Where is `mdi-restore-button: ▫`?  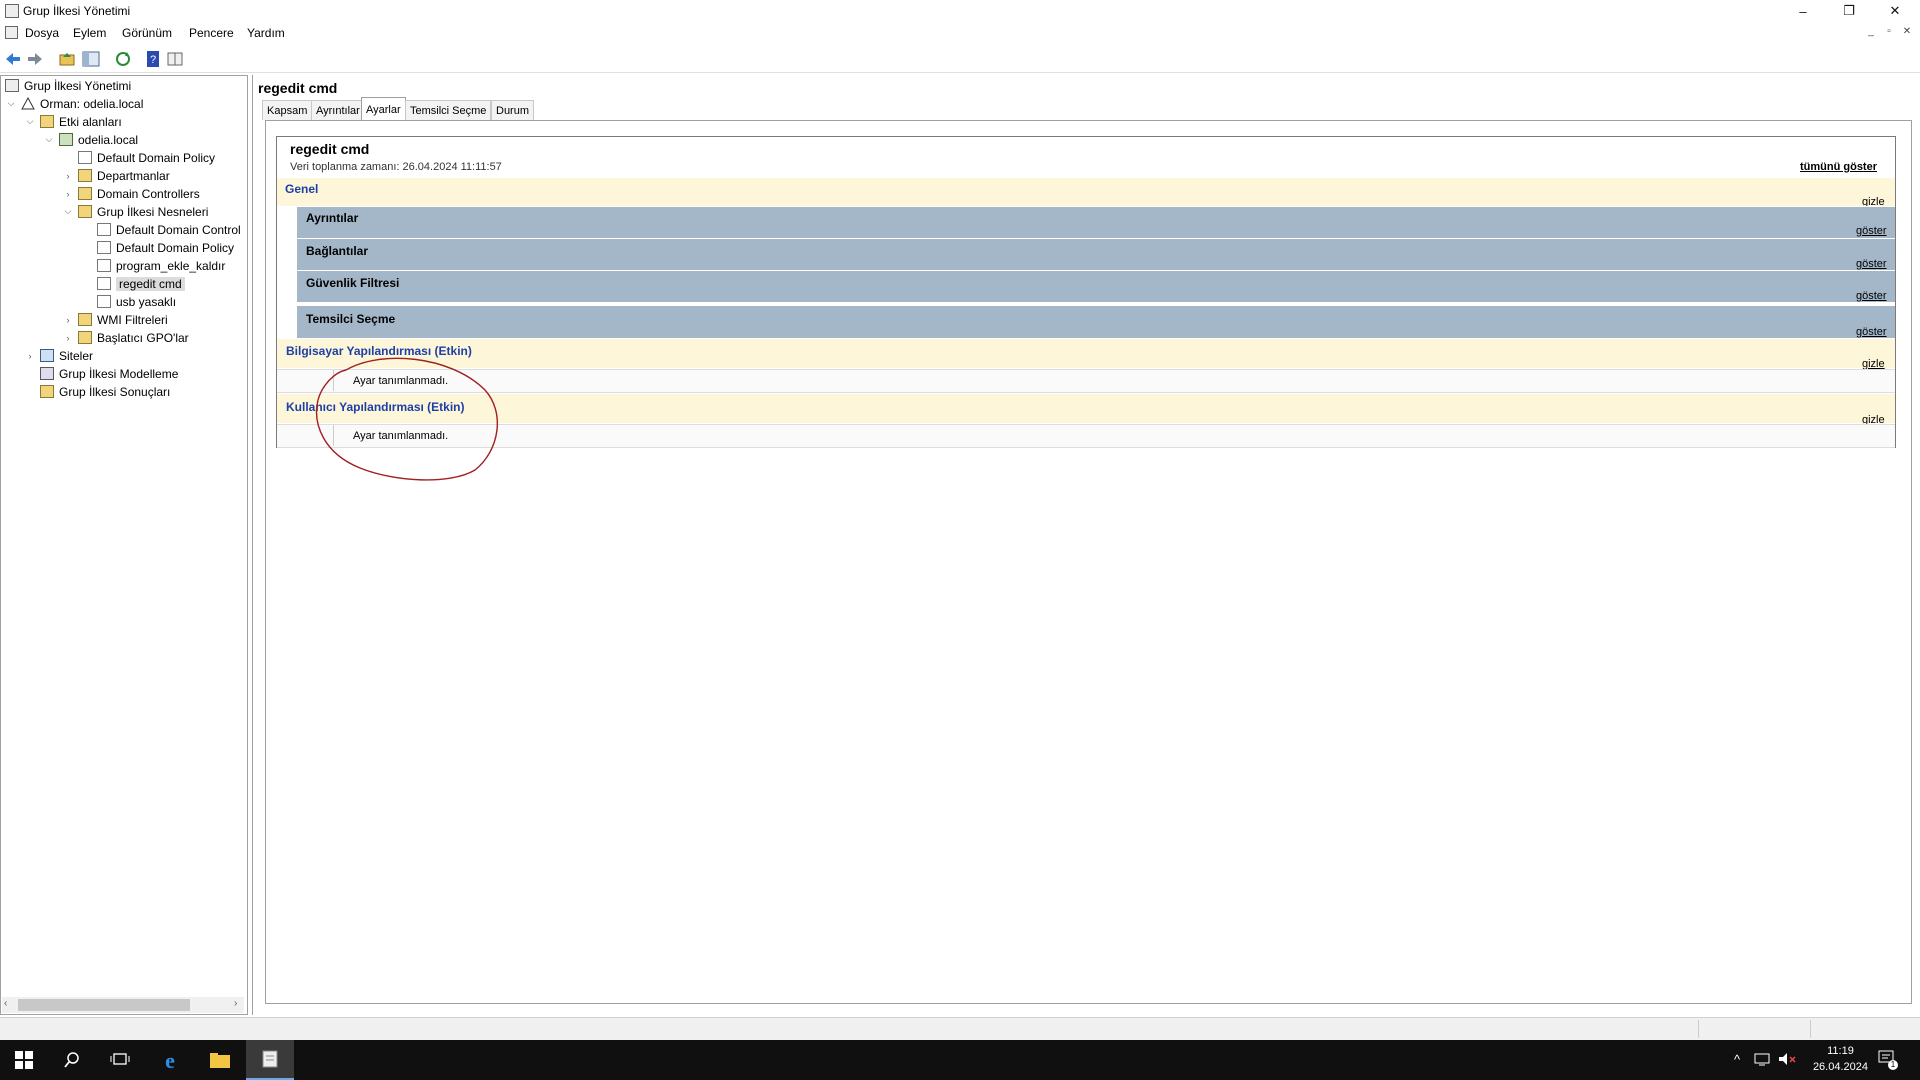
mdi-restore-button: ▫ is located at coordinates (1889, 31).